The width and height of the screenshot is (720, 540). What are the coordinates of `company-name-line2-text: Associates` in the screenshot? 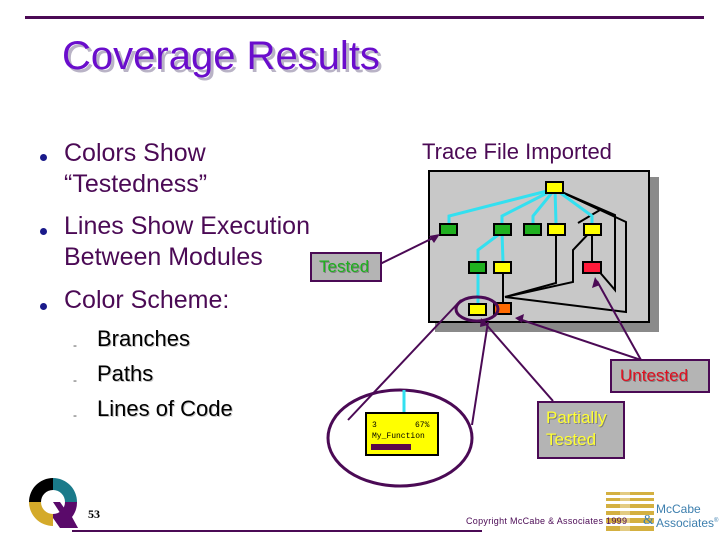 It's located at (685, 523).